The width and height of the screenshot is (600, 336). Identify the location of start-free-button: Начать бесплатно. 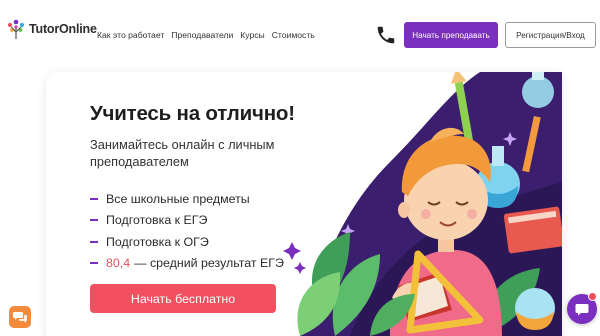
(183, 298).